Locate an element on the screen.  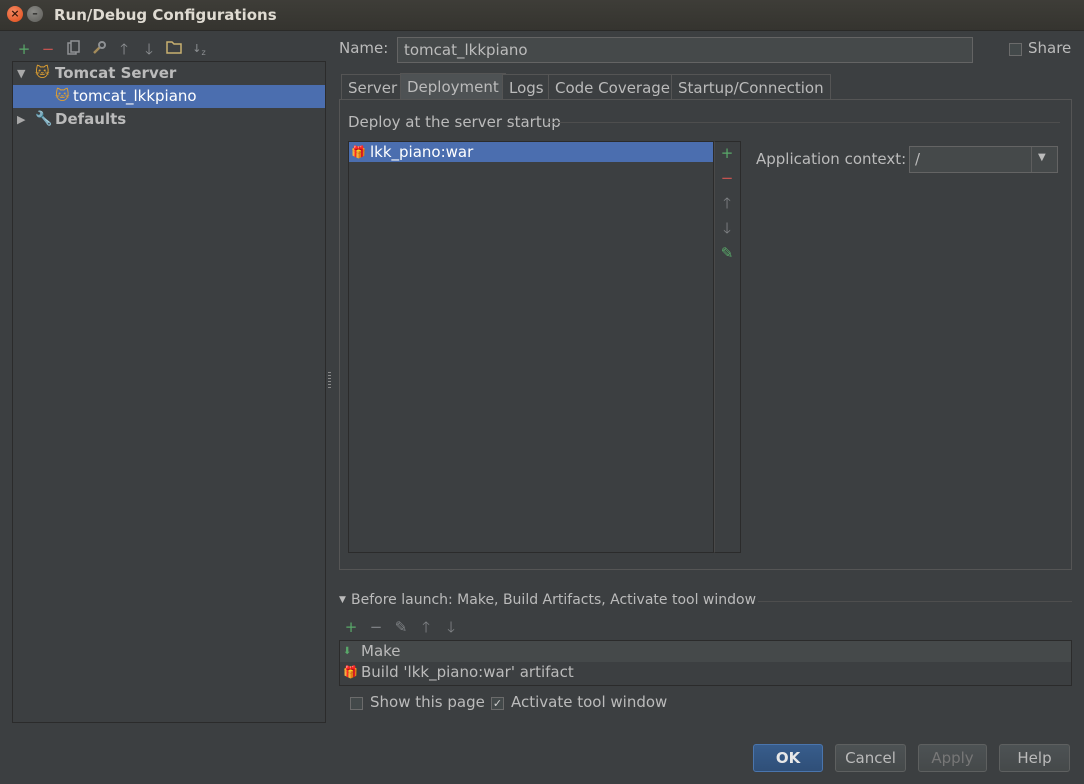
add-icon: + is located at coordinates (24, 49).